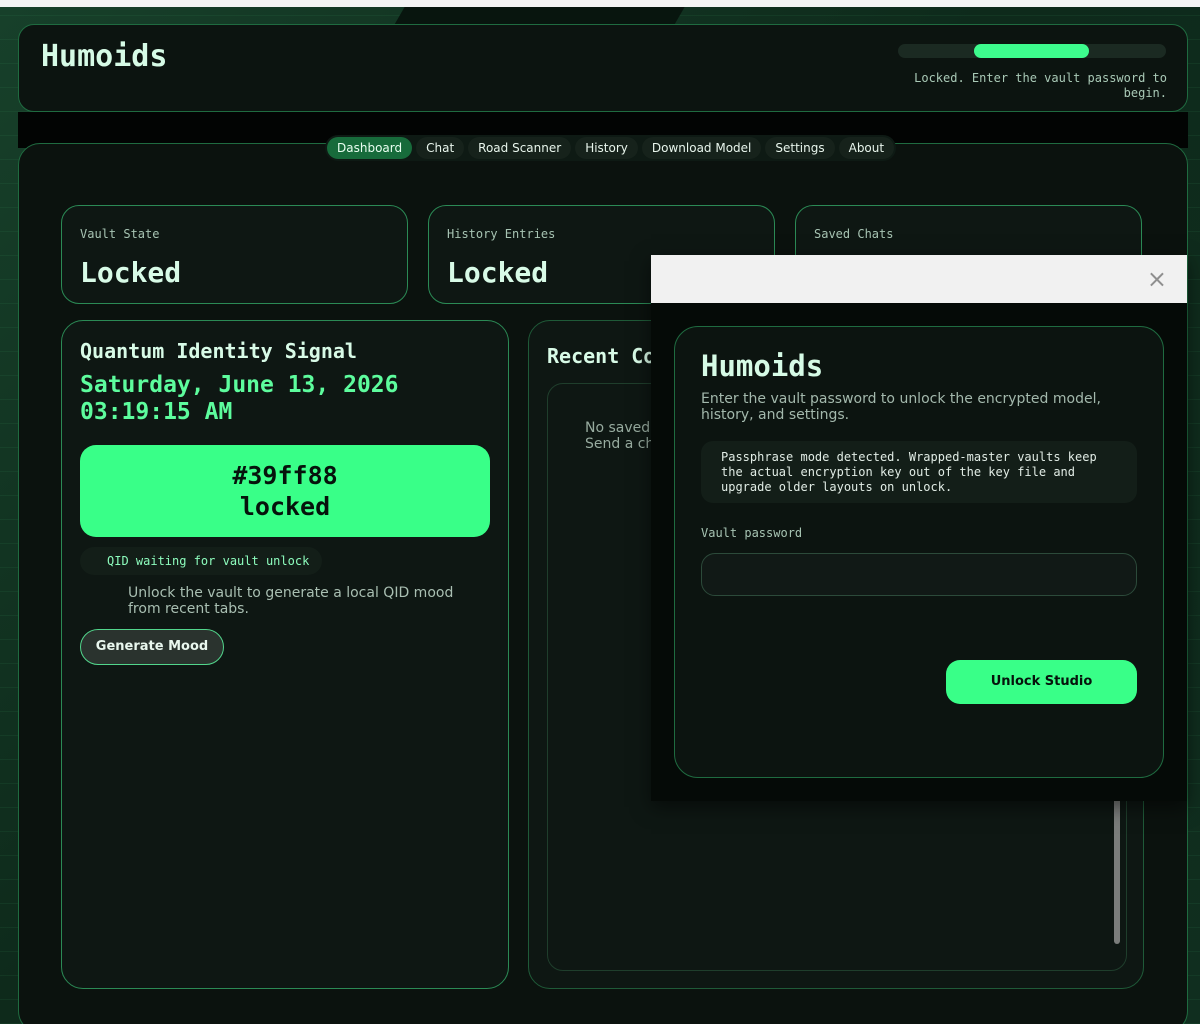  What do you see at coordinates (440, 148) in the screenshot?
I see `tab-chat: Chat` at bounding box center [440, 148].